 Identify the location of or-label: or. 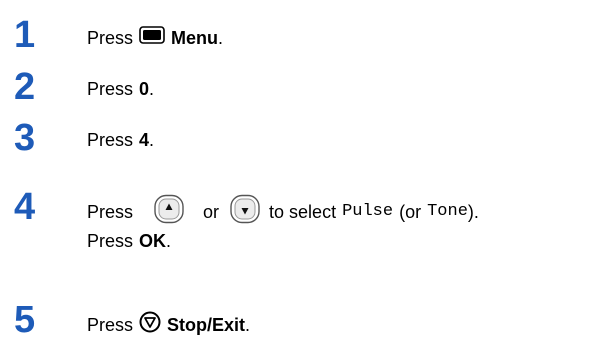
(211, 211).